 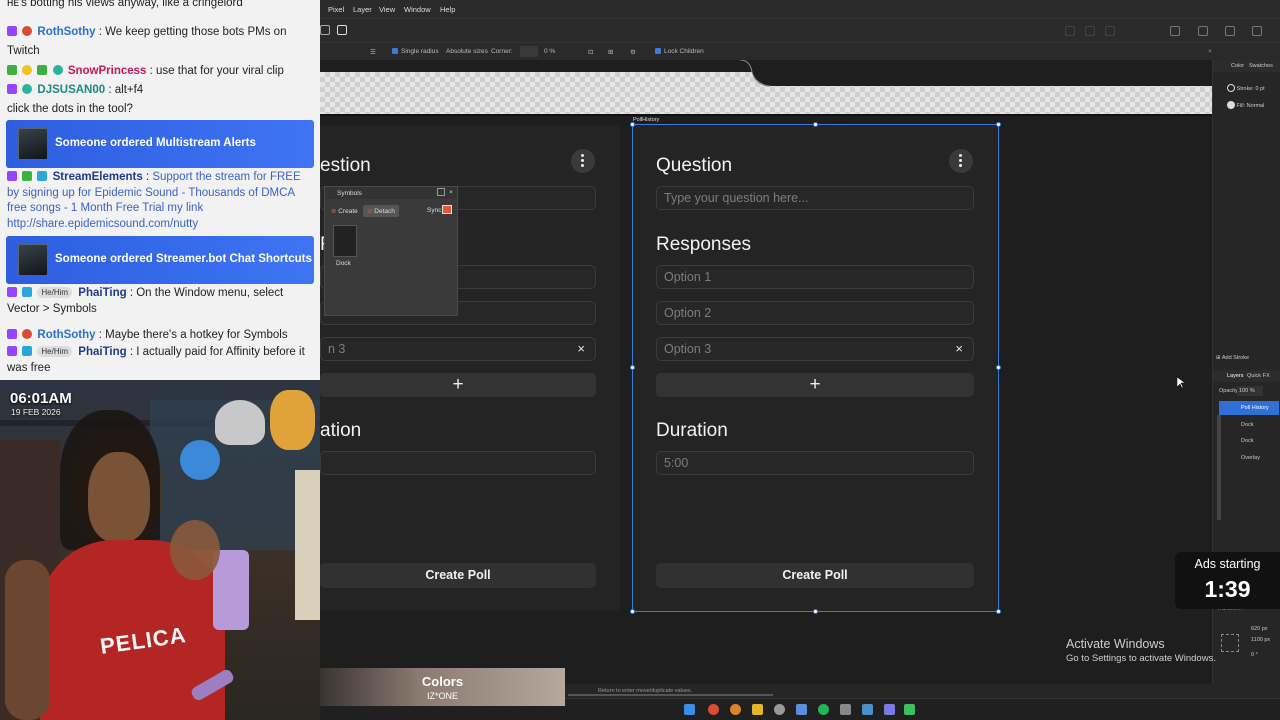 What do you see at coordinates (27, 640) in the screenshot?
I see `streamer-arm` at bounding box center [27, 640].